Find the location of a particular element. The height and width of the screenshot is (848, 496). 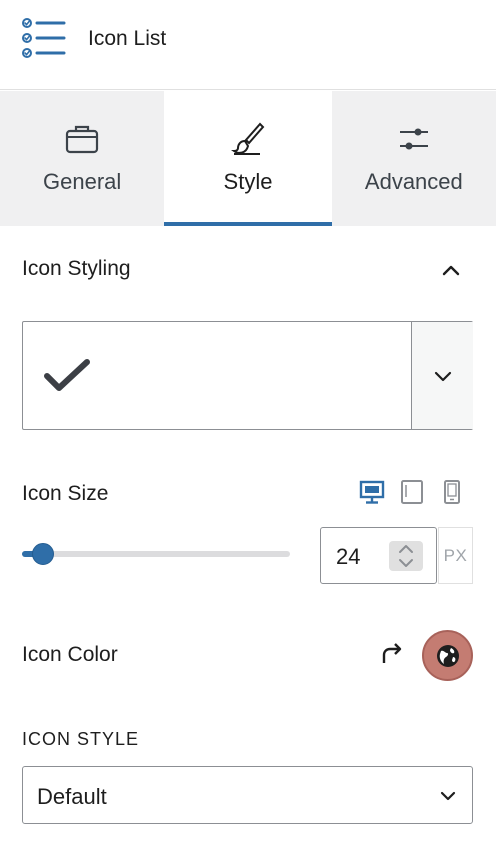

slider-thumb is located at coordinates (43, 554).